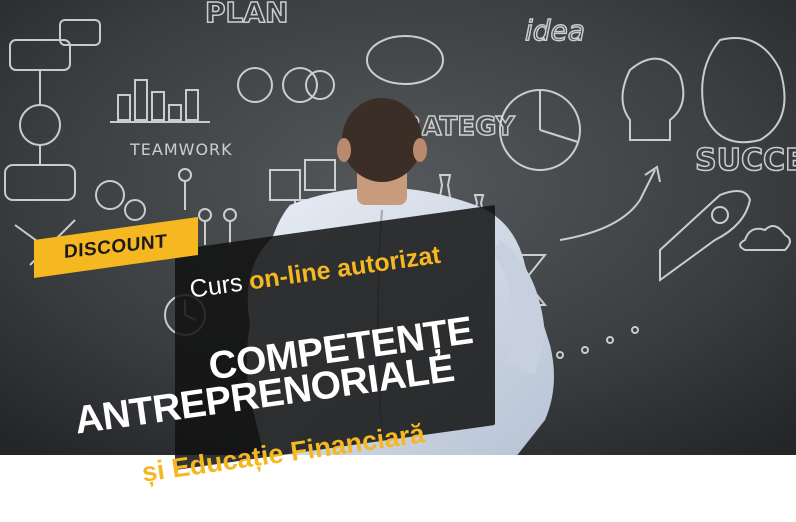 The height and width of the screenshot is (522, 796). Describe the element at coordinates (216, 286) in the screenshot. I see `subtitle-plain: Curs` at that location.